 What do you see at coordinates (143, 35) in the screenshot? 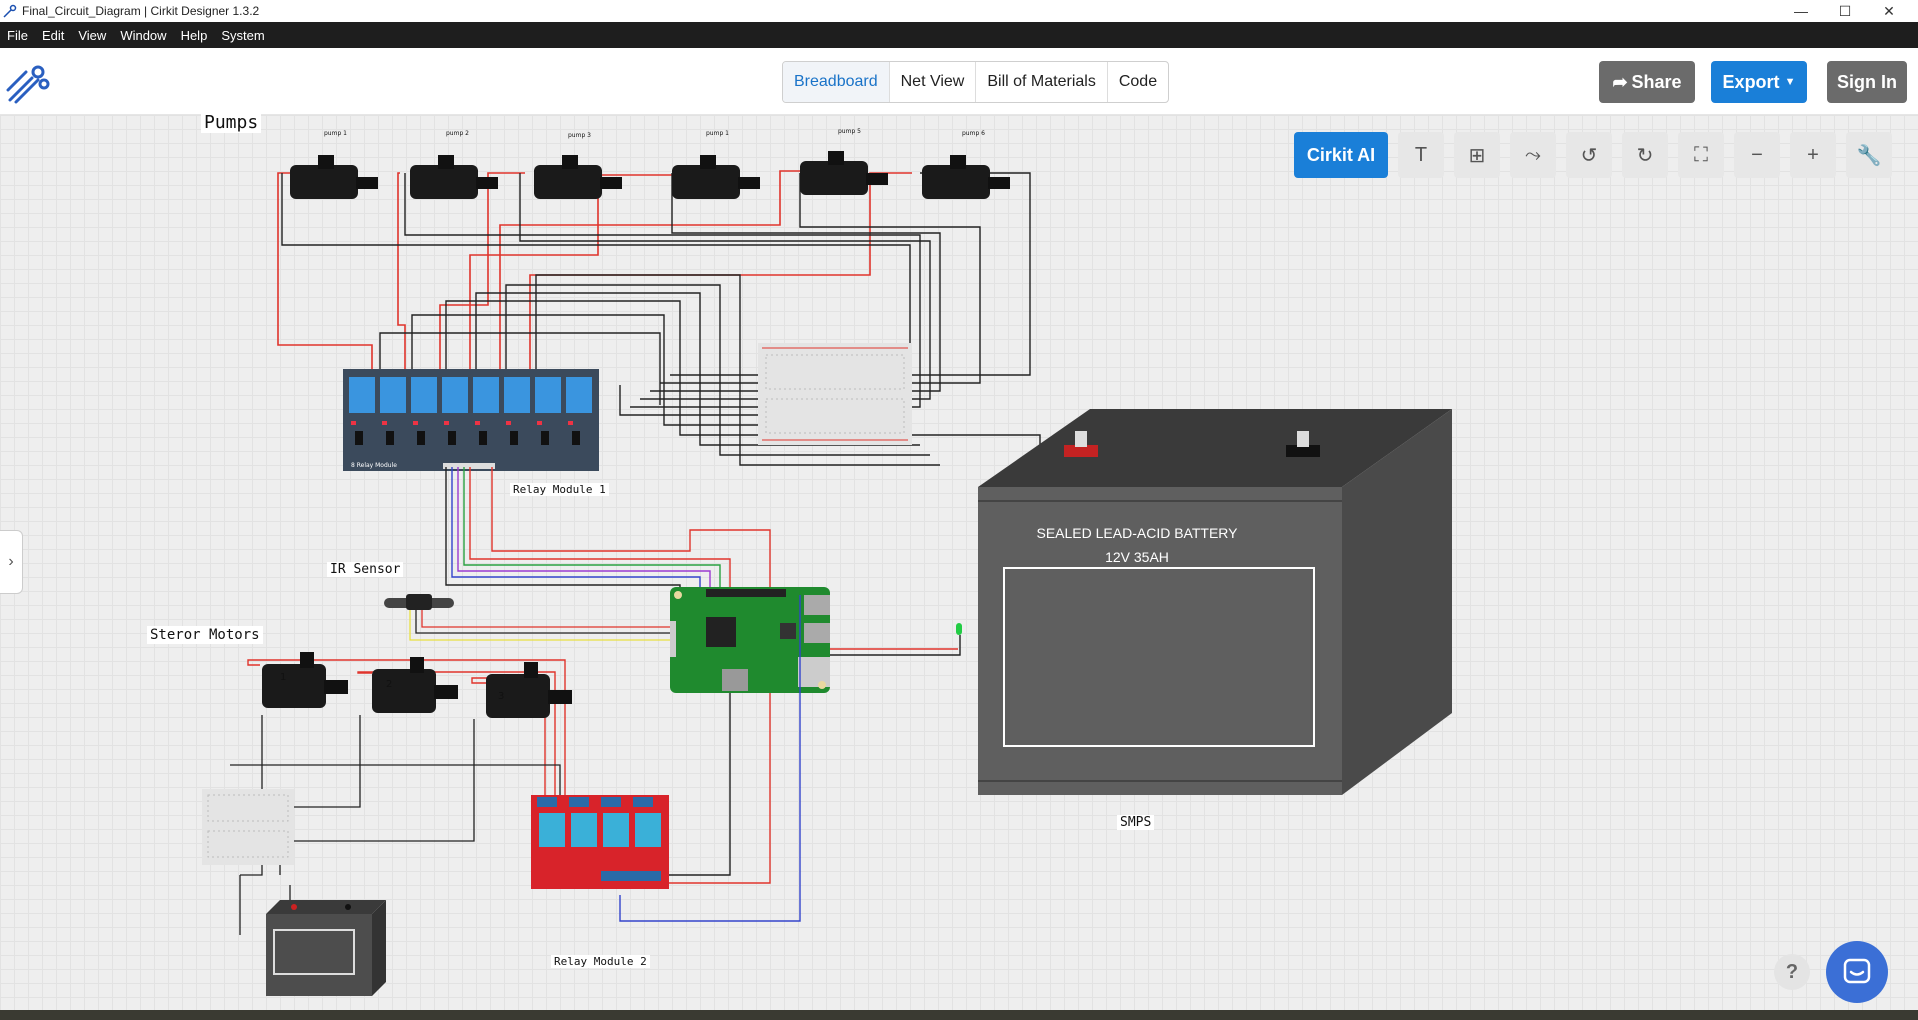
I see `menu-window: Window` at bounding box center [143, 35].